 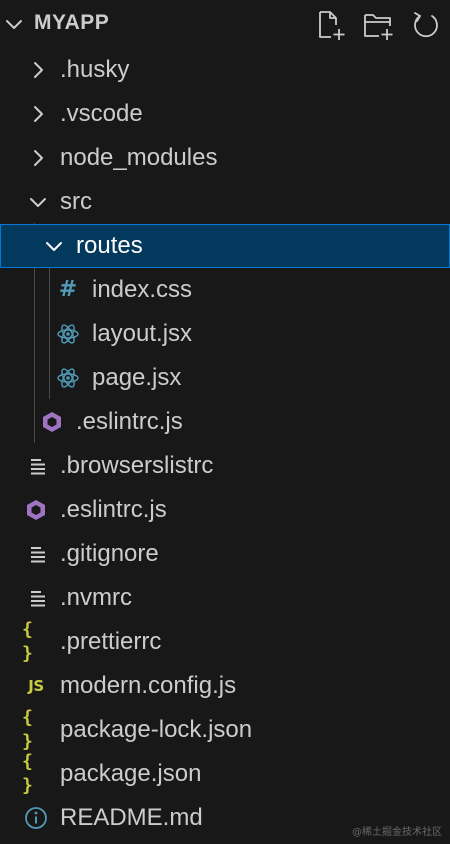 What do you see at coordinates (225, 246) in the screenshot?
I see `tree-item-routes: routes` at bounding box center [225, 246].